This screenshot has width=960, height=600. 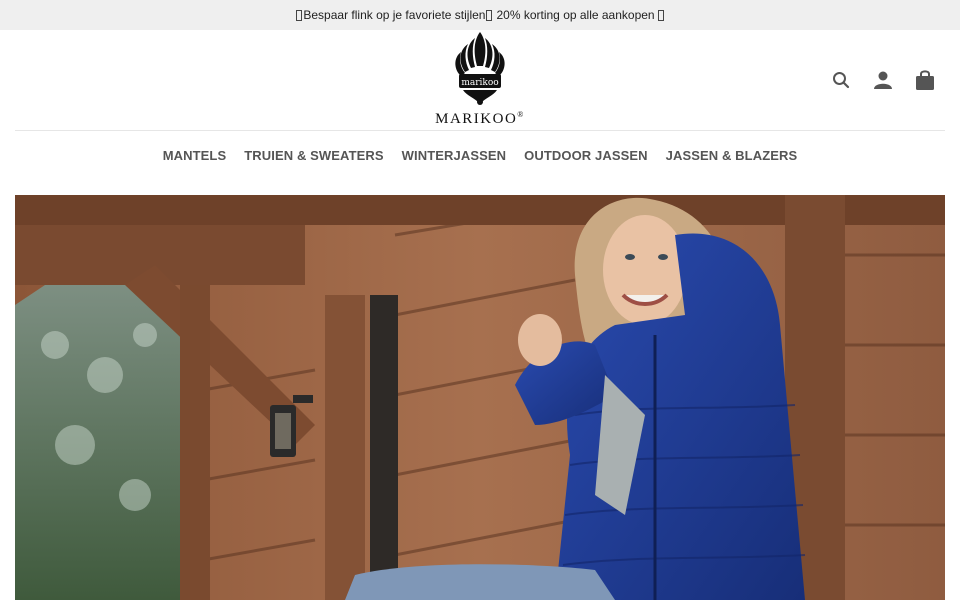 I want to click on account-button, so click(x=883, y=80).